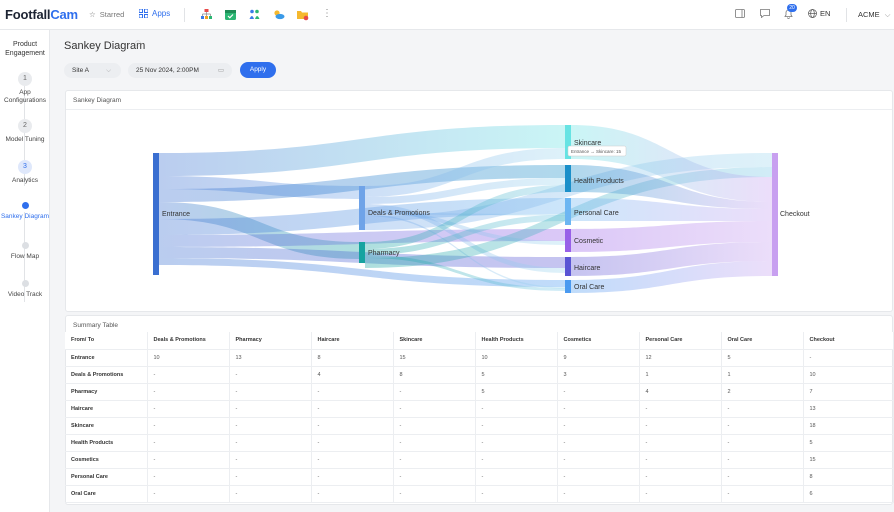 This screenshot has width=894, height=512. I want to click on column-header: Pharmacy, so click(270, 341).